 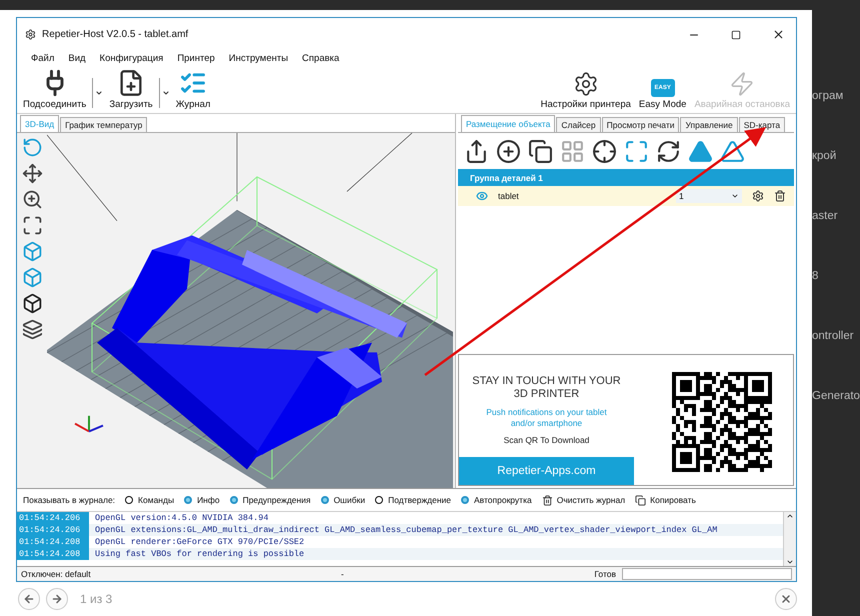 What do you see at coordinates (56, 574) in the screenshot?
I see `connection-status: Отключен: default` at bounding box center [56, 574].